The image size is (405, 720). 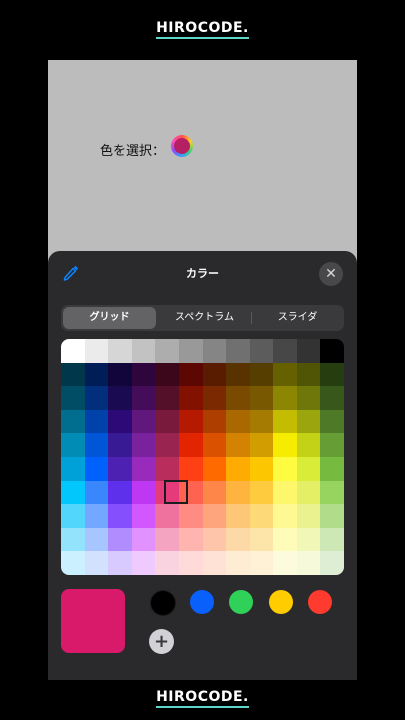 What do you see at coordinates (161, 641) in the screenshot?
I see `add-favorite-button: +` at bounding box center [161, 641].